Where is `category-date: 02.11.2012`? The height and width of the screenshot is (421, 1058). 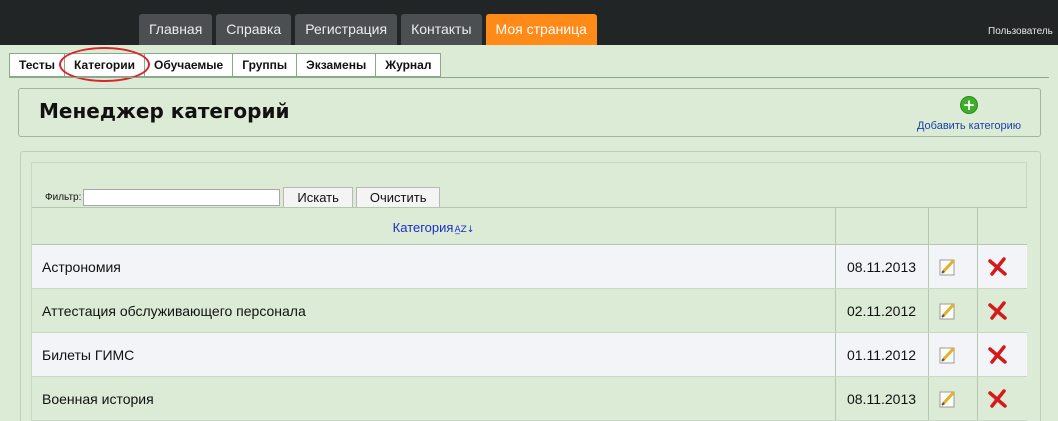
category-date: 02.11.2012 is located at coordinates (881, 311).